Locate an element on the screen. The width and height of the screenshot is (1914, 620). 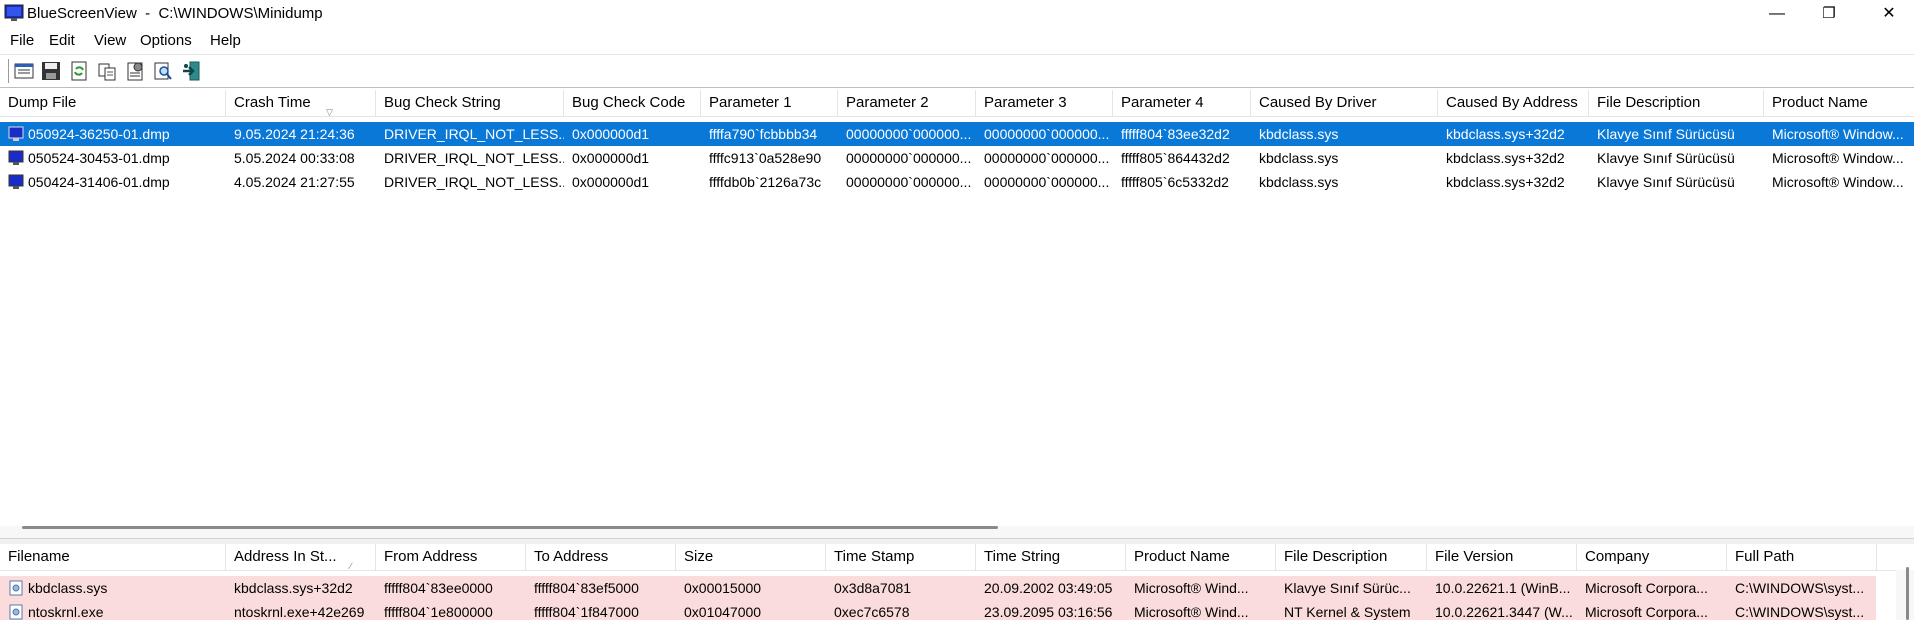
column-header-parameter-2: Parameter 2 is located at coordinates (907, 103).